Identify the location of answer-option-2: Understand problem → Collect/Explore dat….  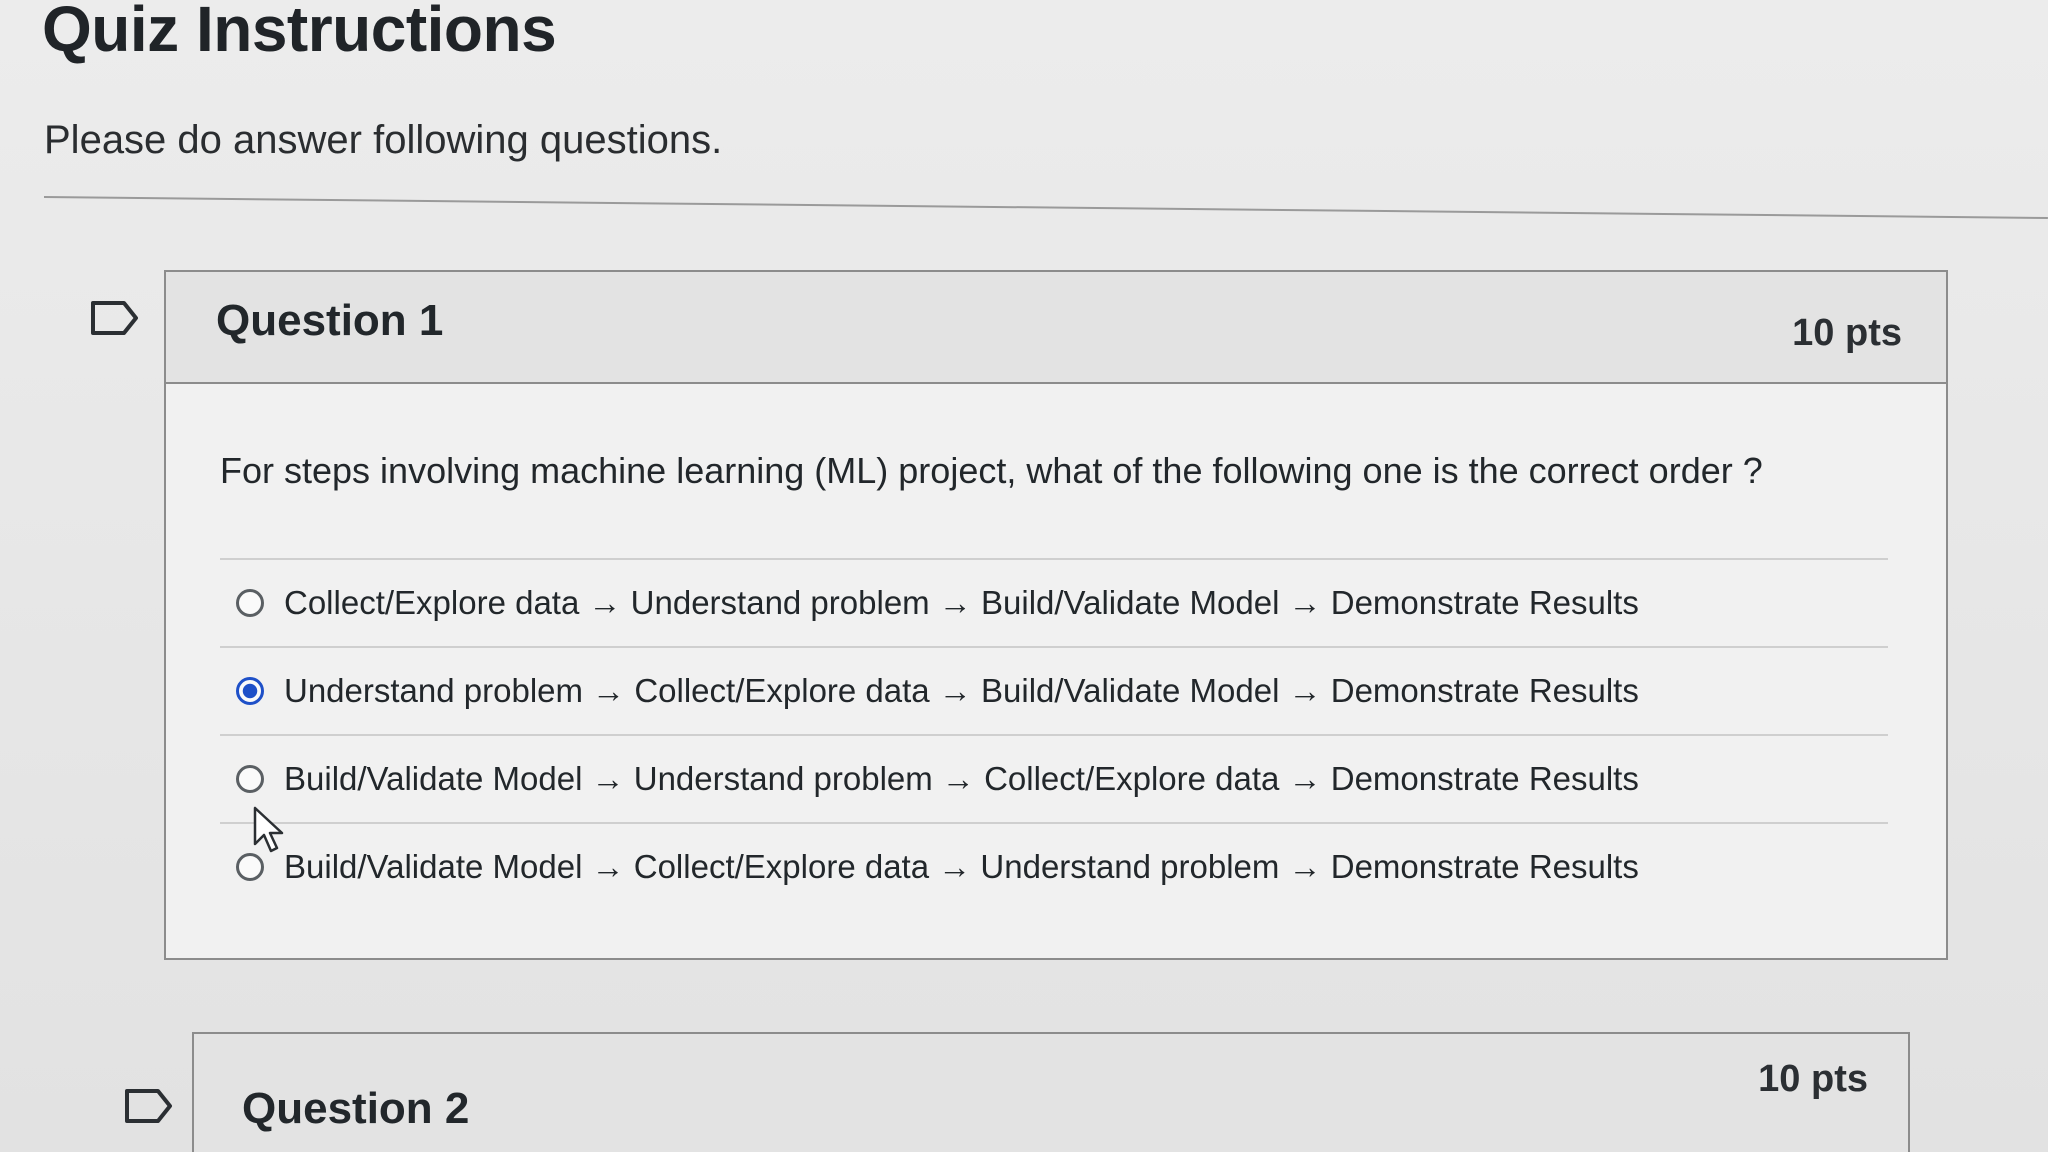
(1054, 690).